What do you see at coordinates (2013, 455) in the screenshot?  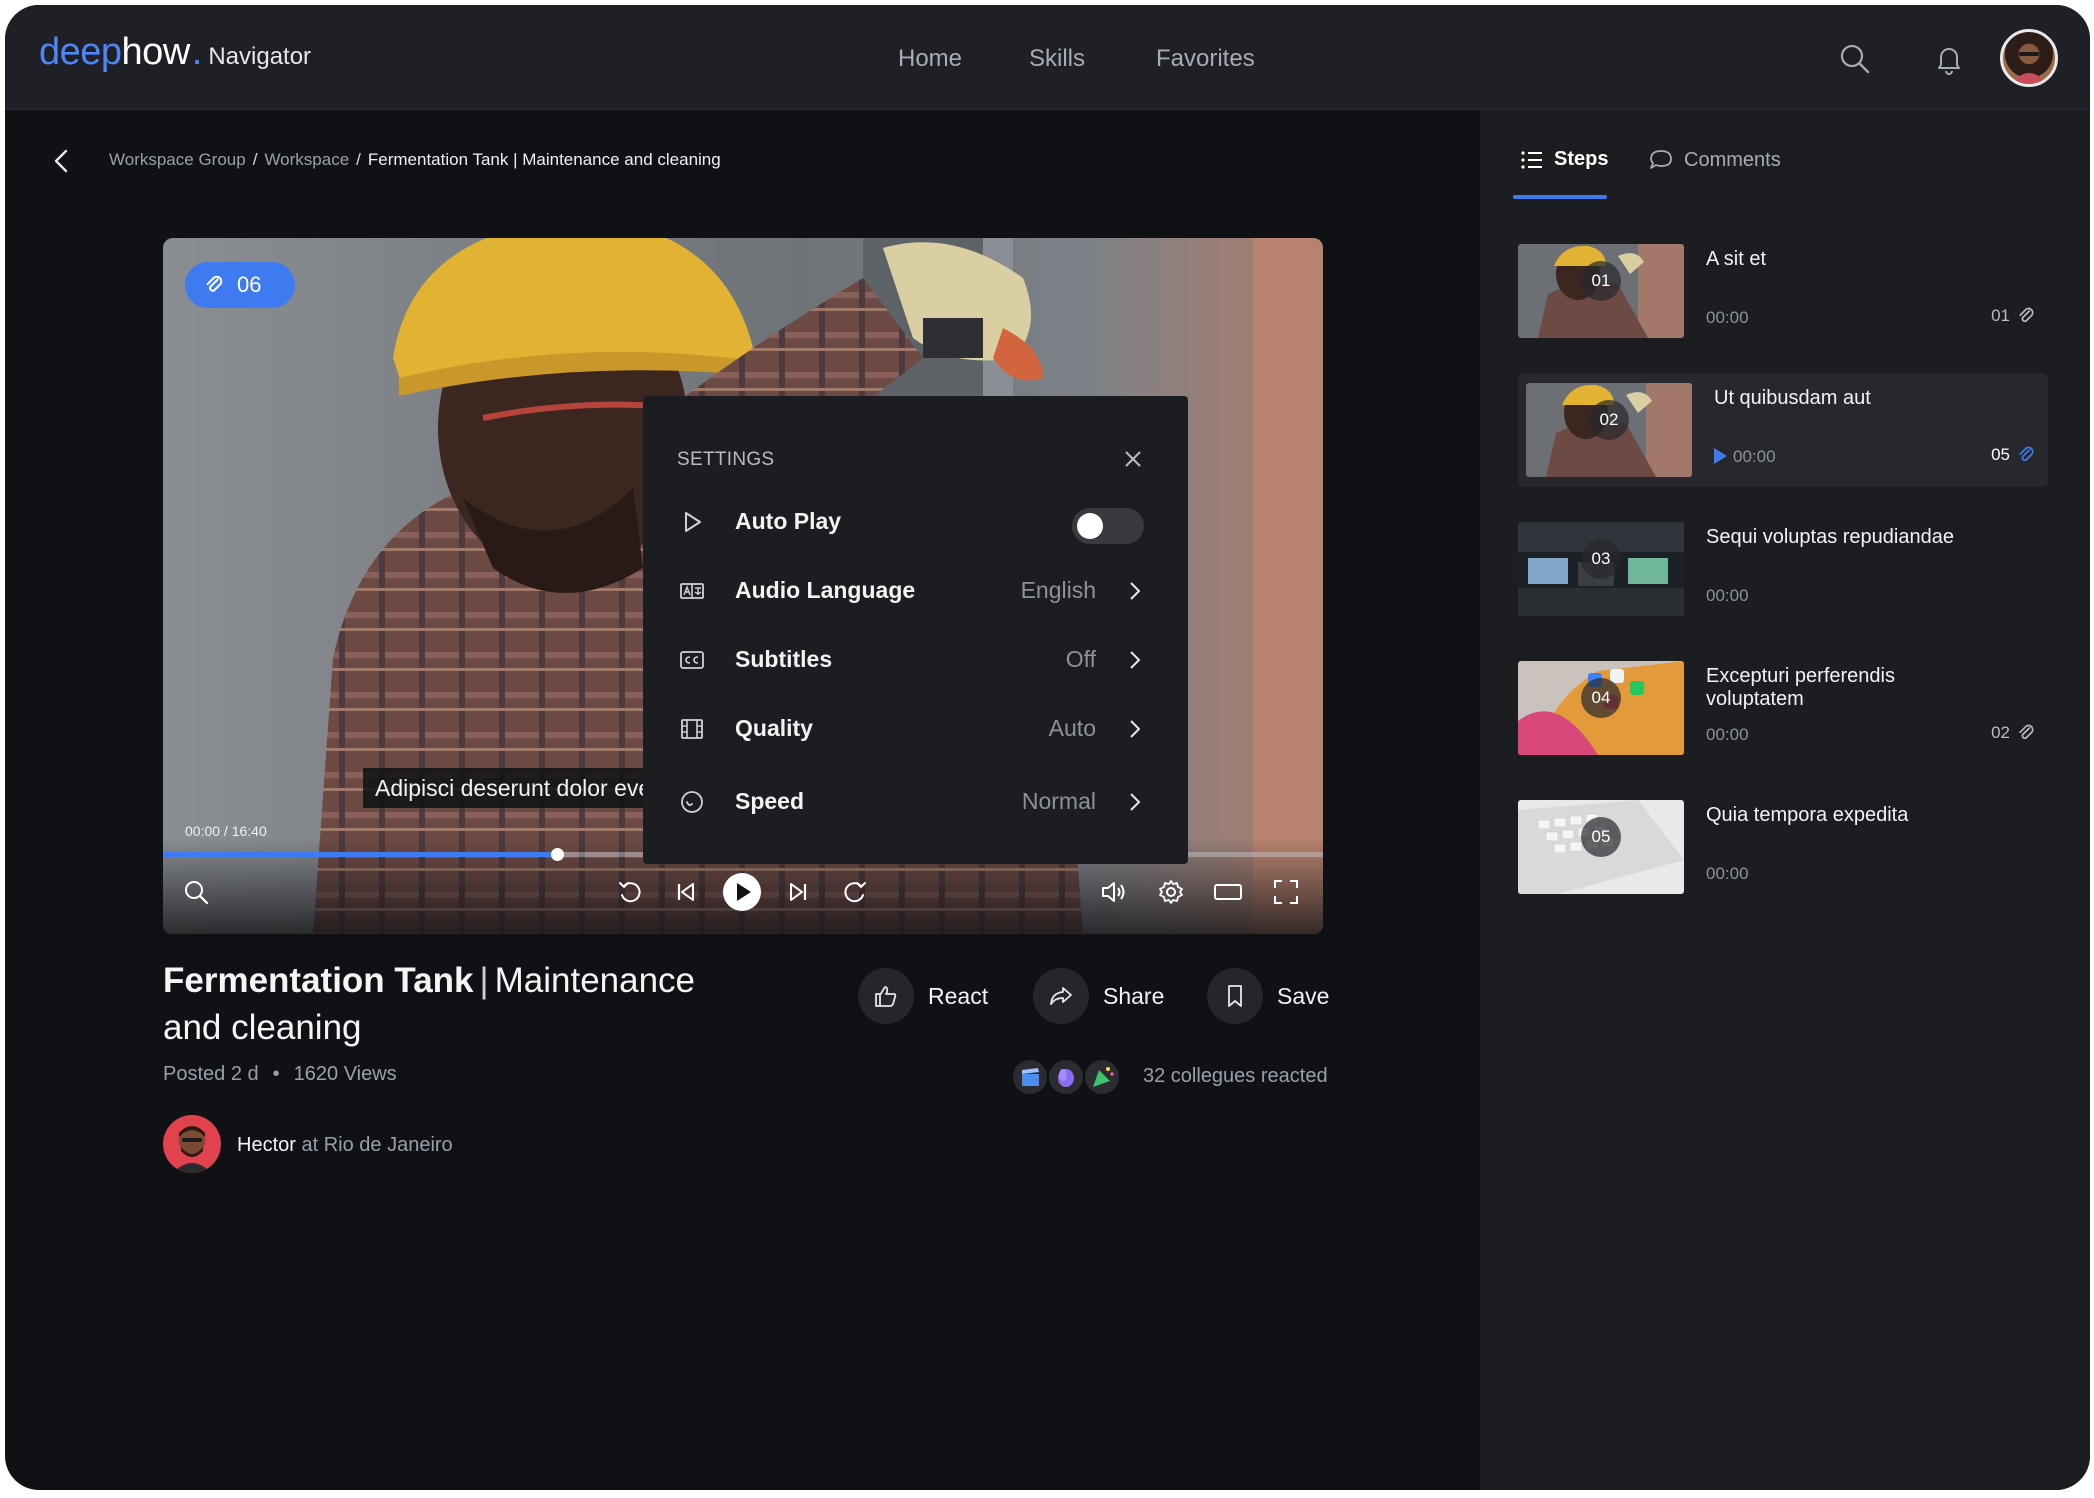 I see `step-attachments: 05` at bounding box center [2013, 455].